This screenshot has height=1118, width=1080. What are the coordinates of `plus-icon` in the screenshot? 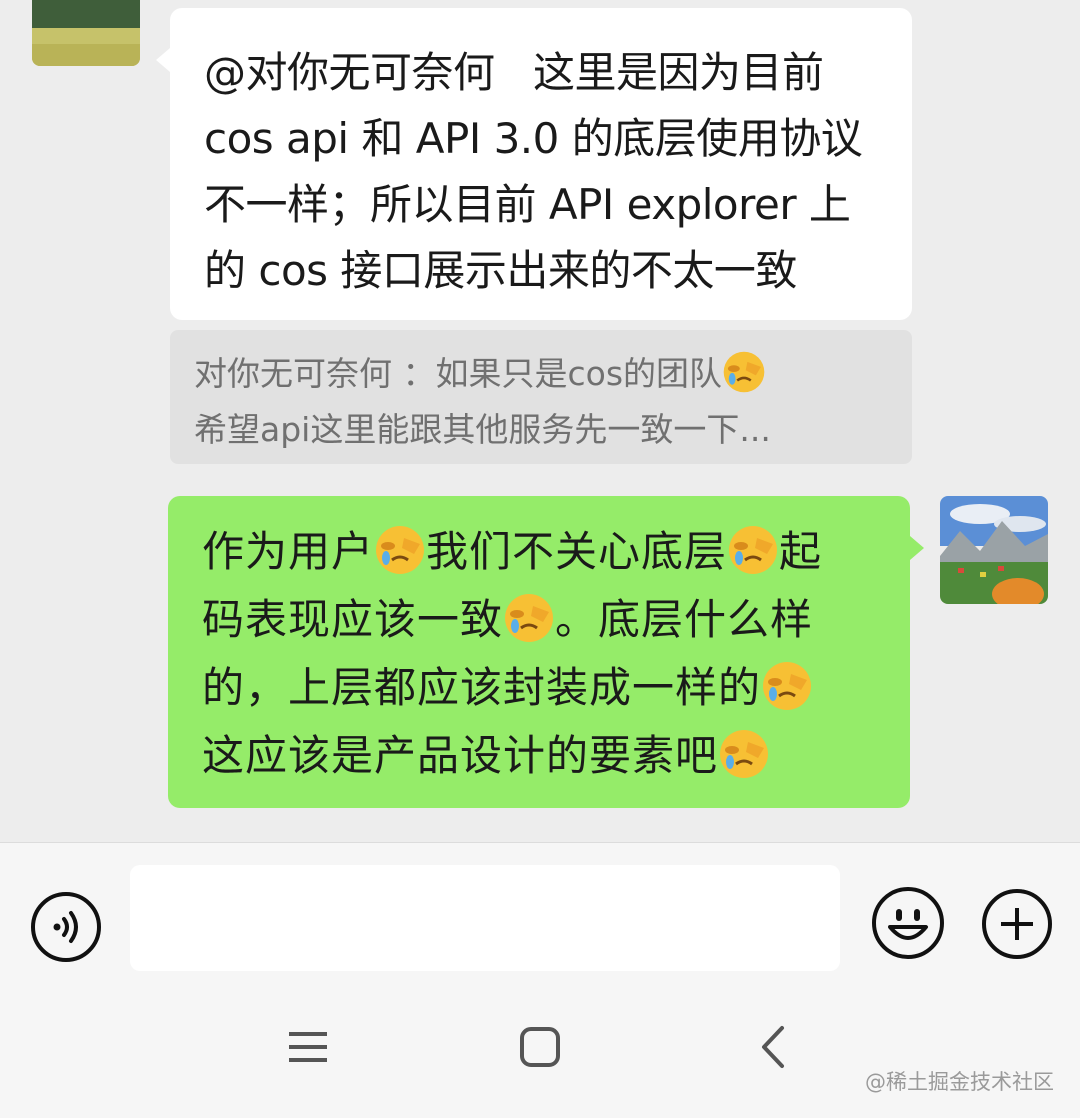 It's located at (1017, 924).